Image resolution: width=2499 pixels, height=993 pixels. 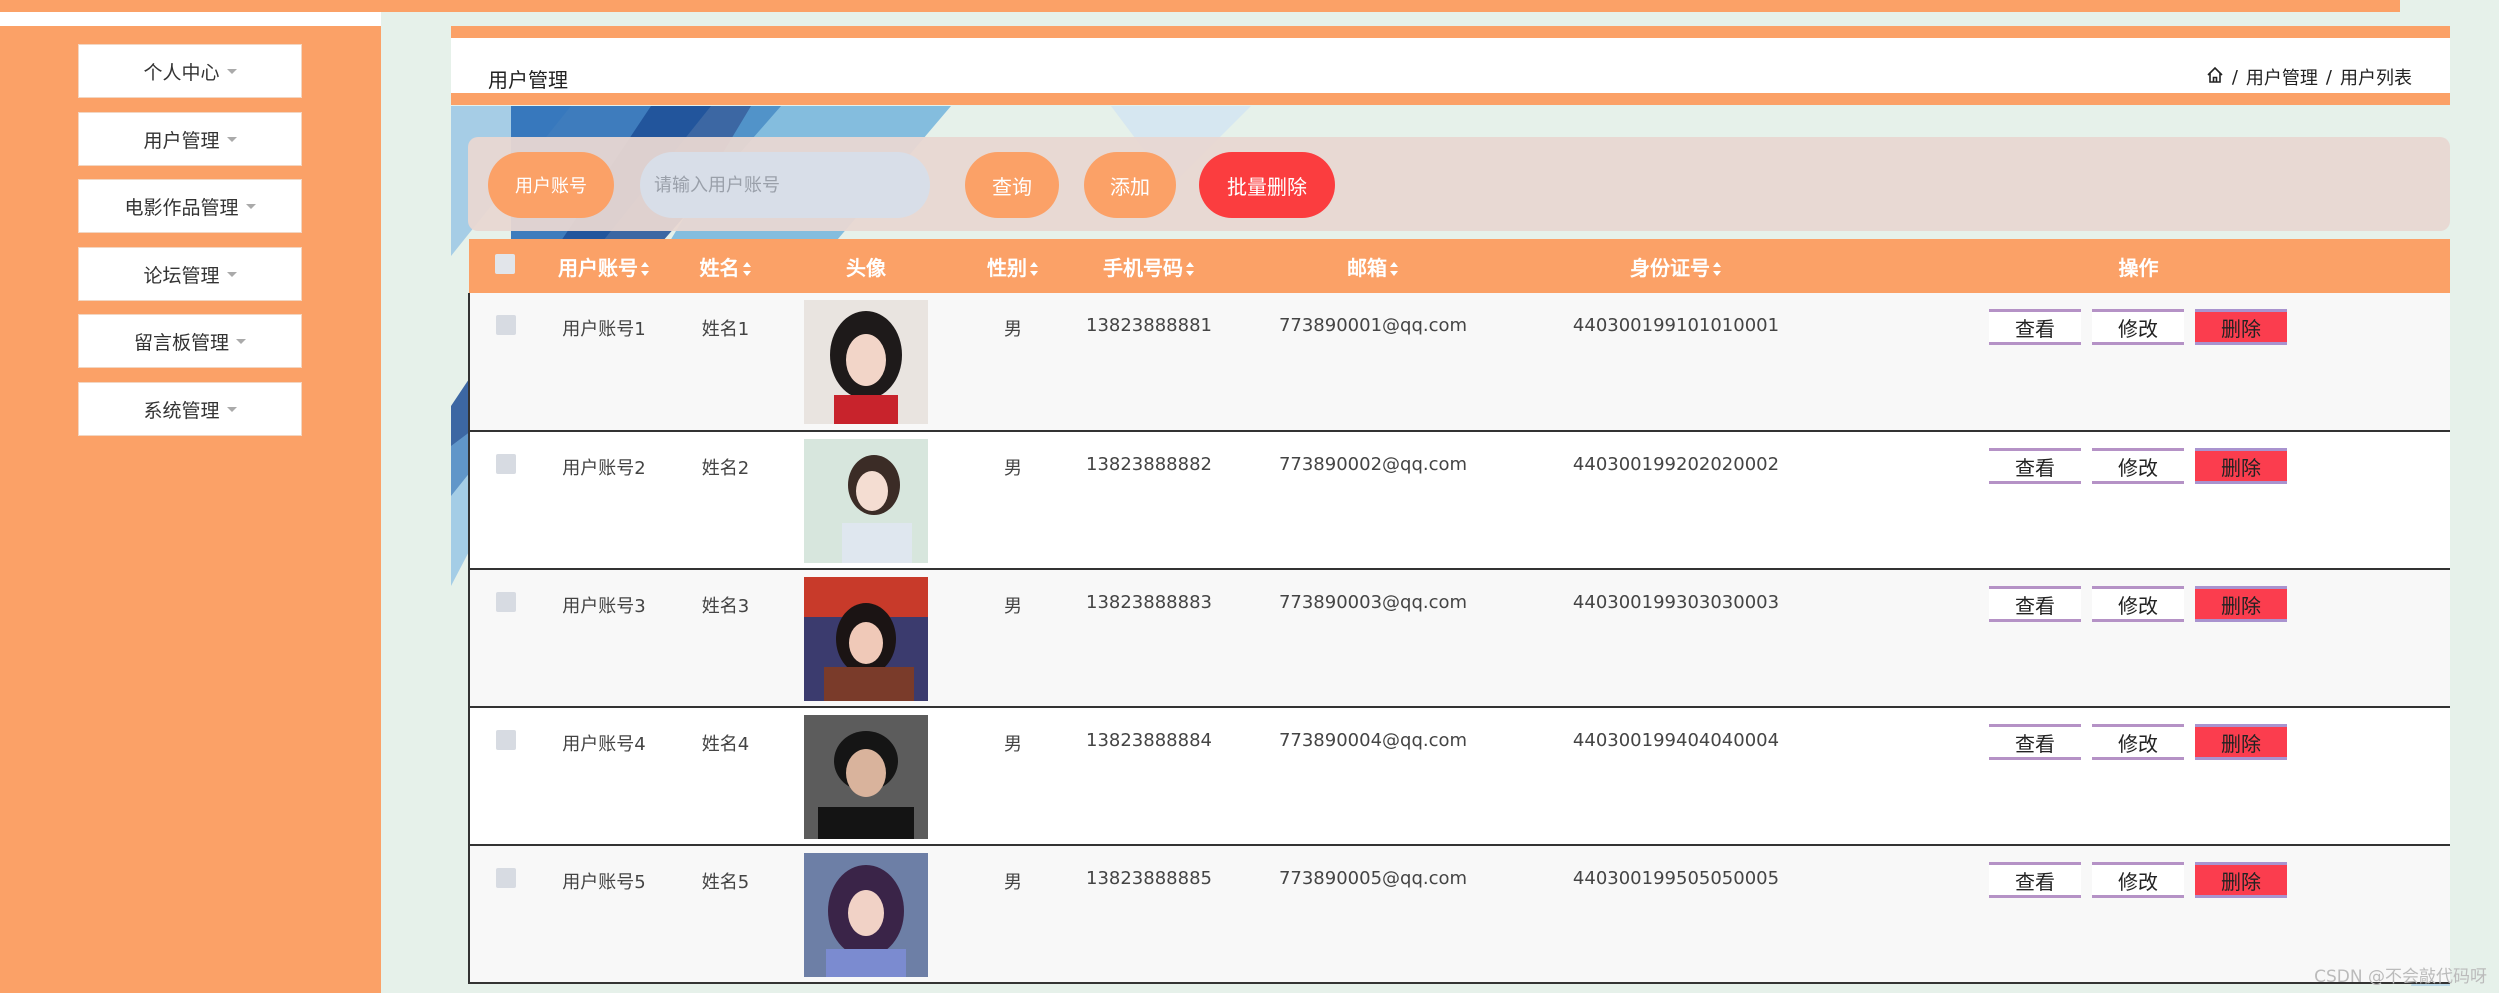 I want to click on add-button: 添加, so click(x=1130, y=185).